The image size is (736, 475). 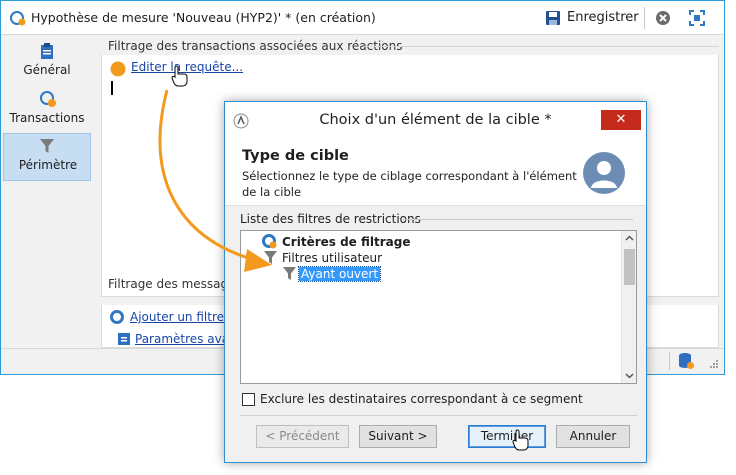 What do you see at coordinates (697, 18) in the screenshot?
I see `maximize-icon` at bounding box center [697, 18].